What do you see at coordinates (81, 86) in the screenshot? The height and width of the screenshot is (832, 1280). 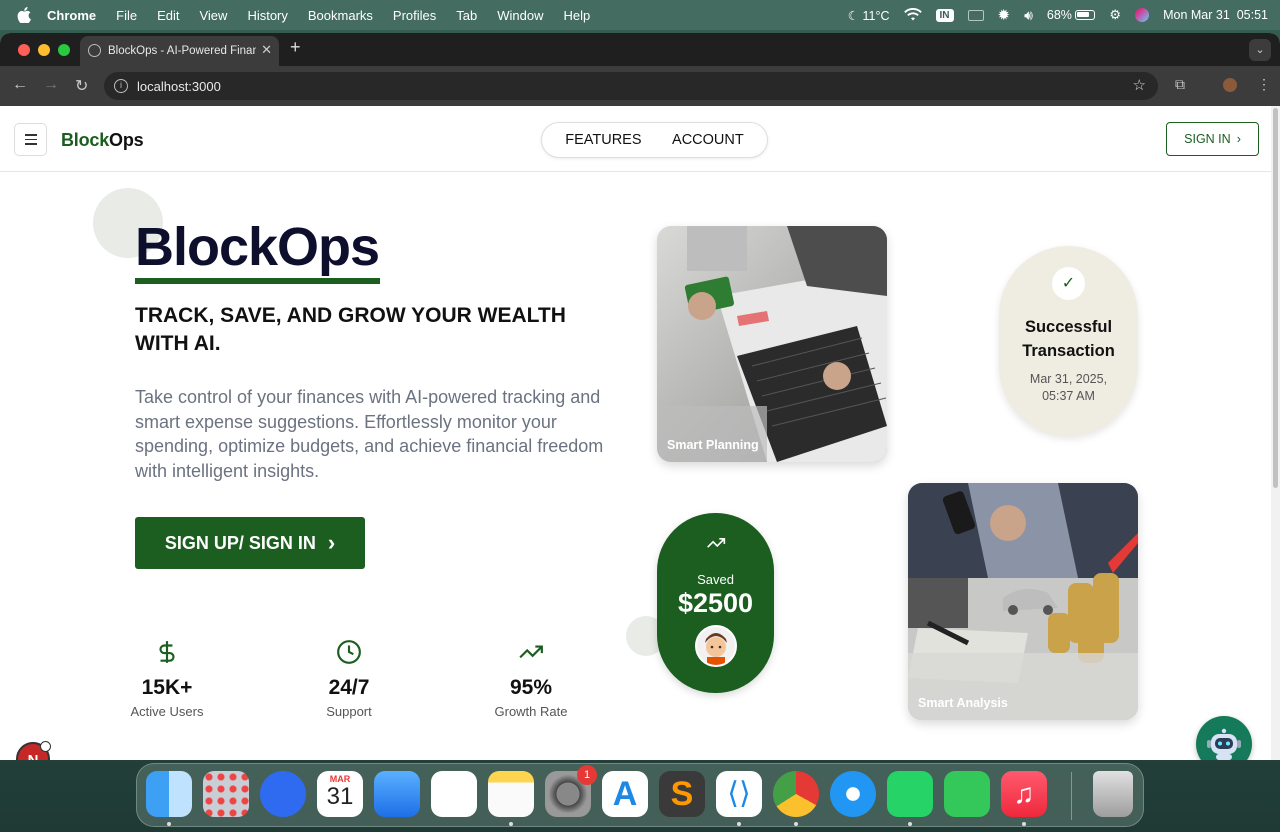 I see `reload-icon: ↻` at bounding box center [81, 86].